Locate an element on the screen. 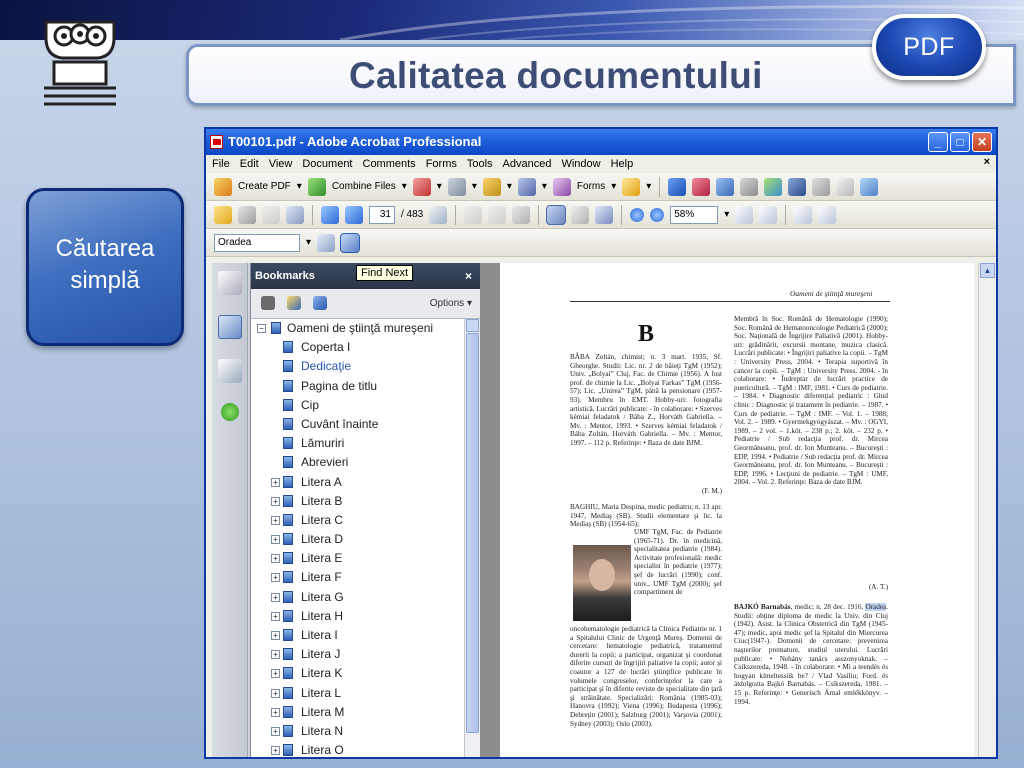  bookmark-item: + Litera D is located at coordinates (357, 539).